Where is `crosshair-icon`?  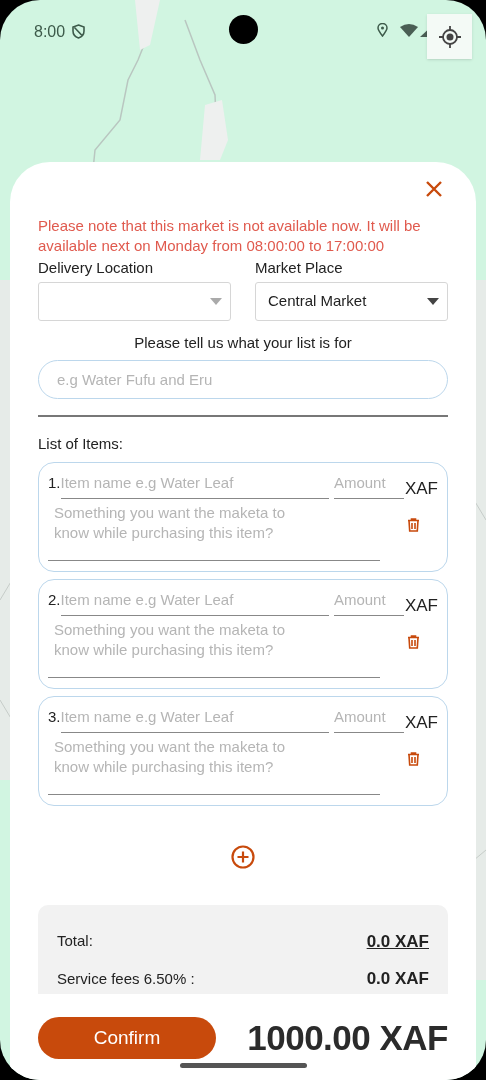 crosshair-icon is located at coordinates (449, 36).